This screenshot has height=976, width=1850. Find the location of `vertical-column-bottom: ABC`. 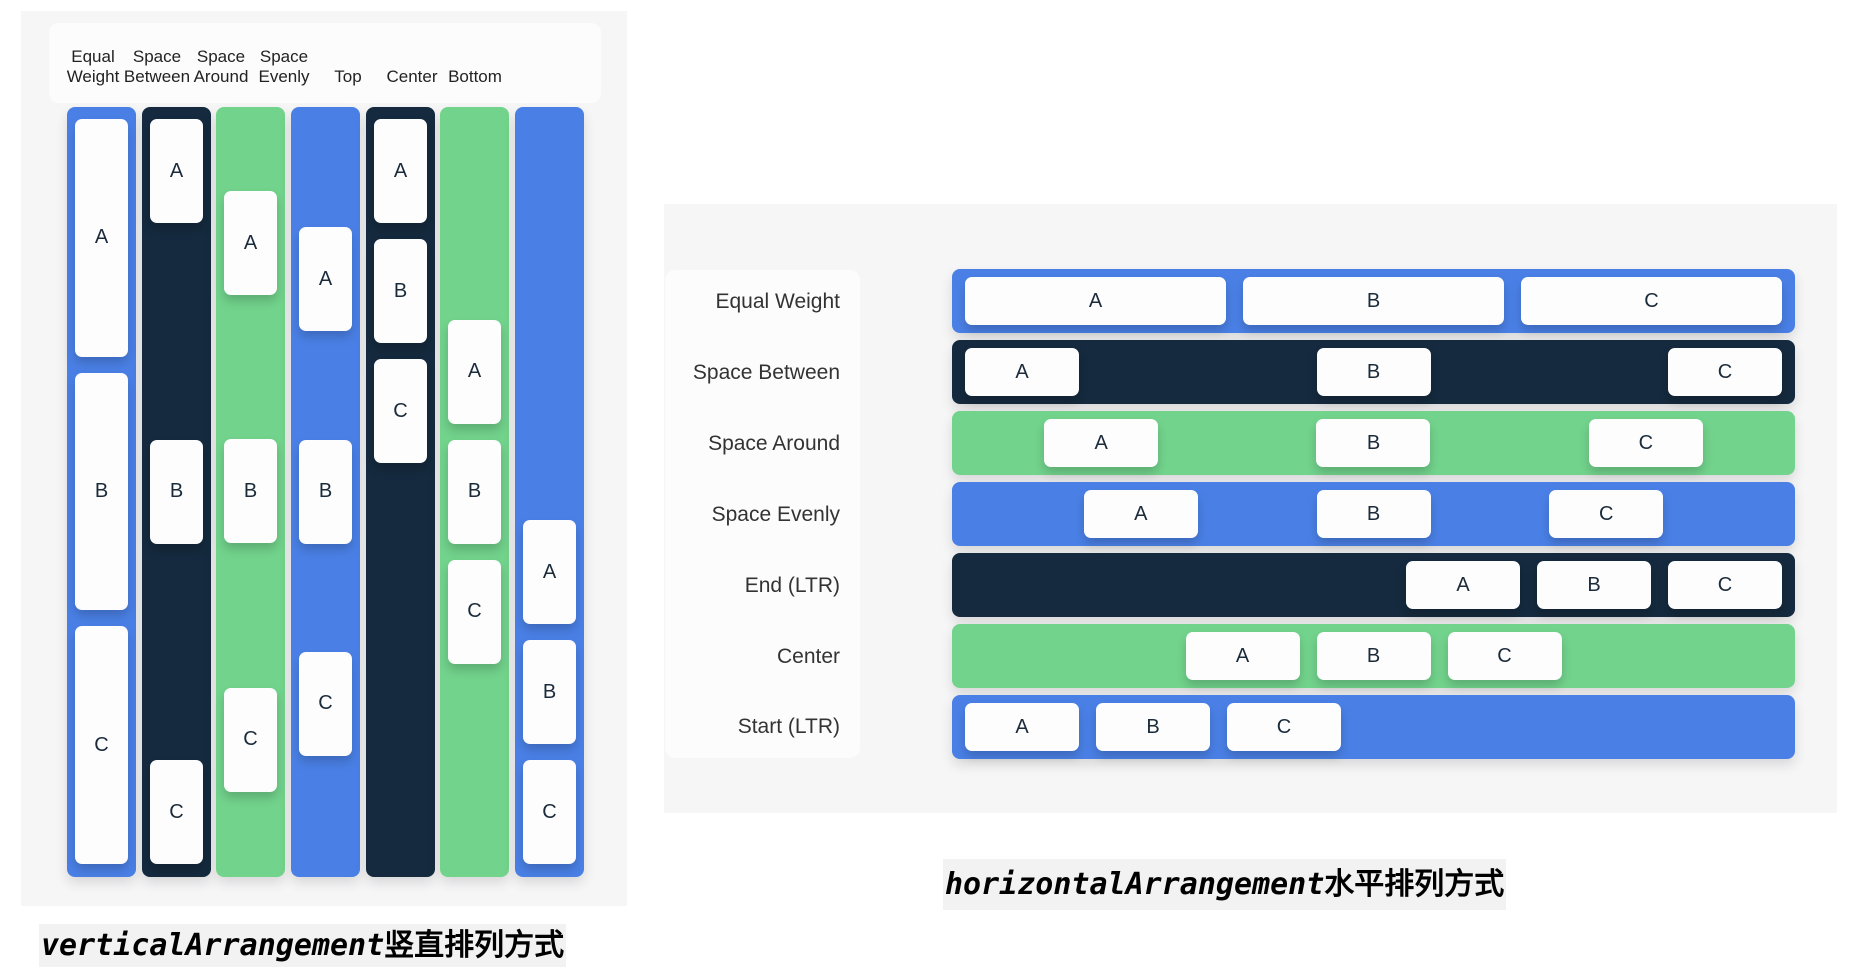

vertical-column-bottom: ABC is located at coordinates (549, 492).